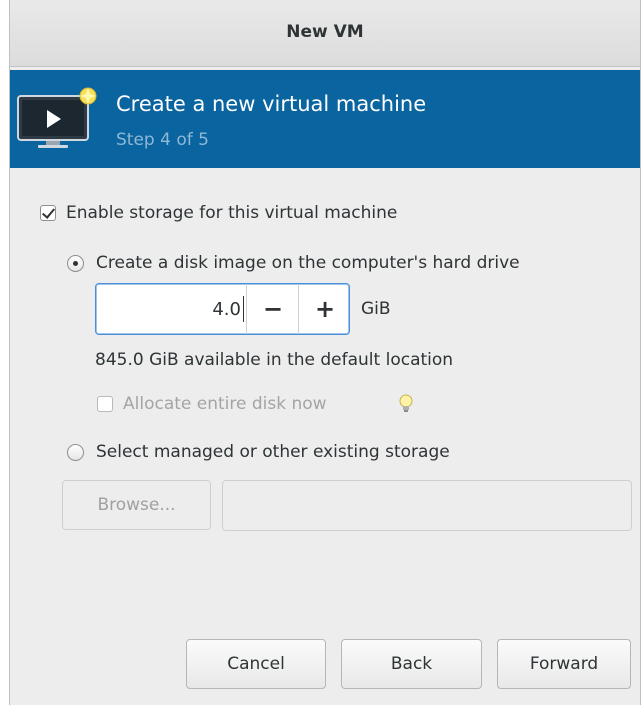 The image size is (642, 706). What do you see at coordinates (48, 213) in the screenshot?
I see `checkbox-checked-icon` at bounding box center [48, 213].